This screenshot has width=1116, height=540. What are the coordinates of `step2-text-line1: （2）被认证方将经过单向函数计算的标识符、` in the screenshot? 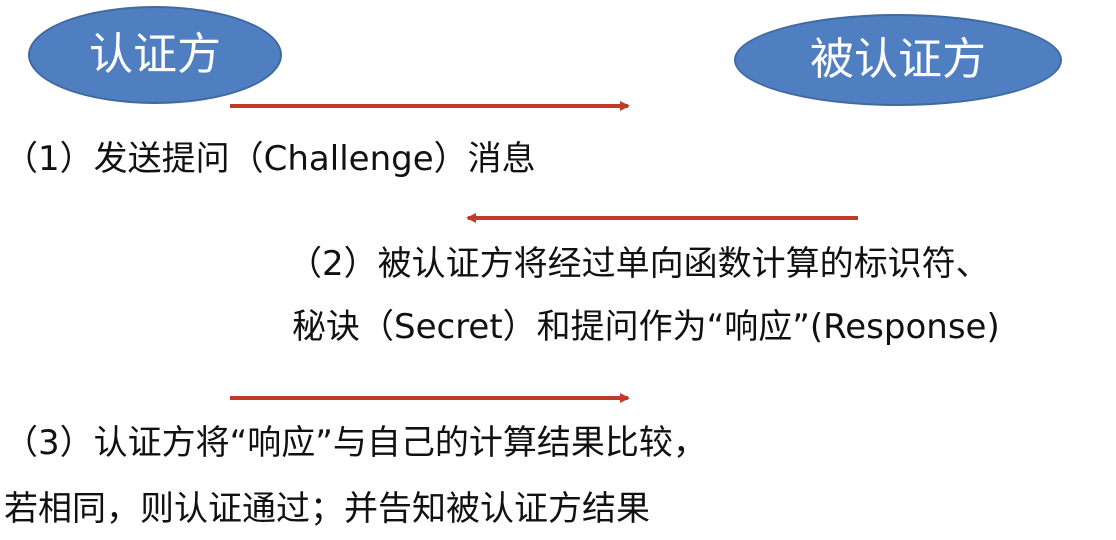 It's located at (639, 264).